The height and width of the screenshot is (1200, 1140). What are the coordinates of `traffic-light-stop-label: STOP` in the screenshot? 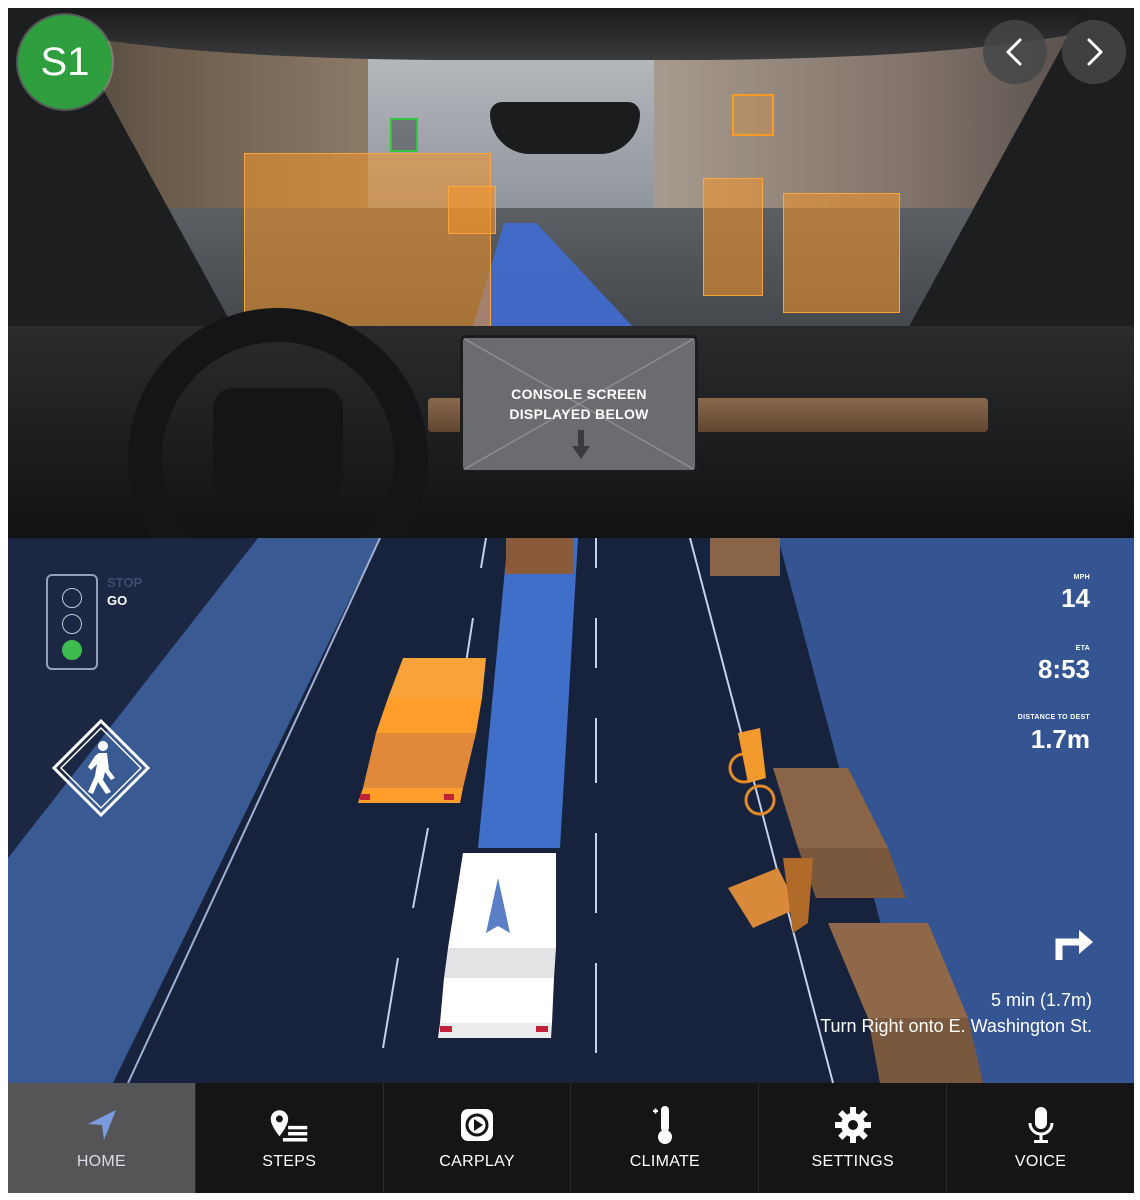 It's located at (125, 582).